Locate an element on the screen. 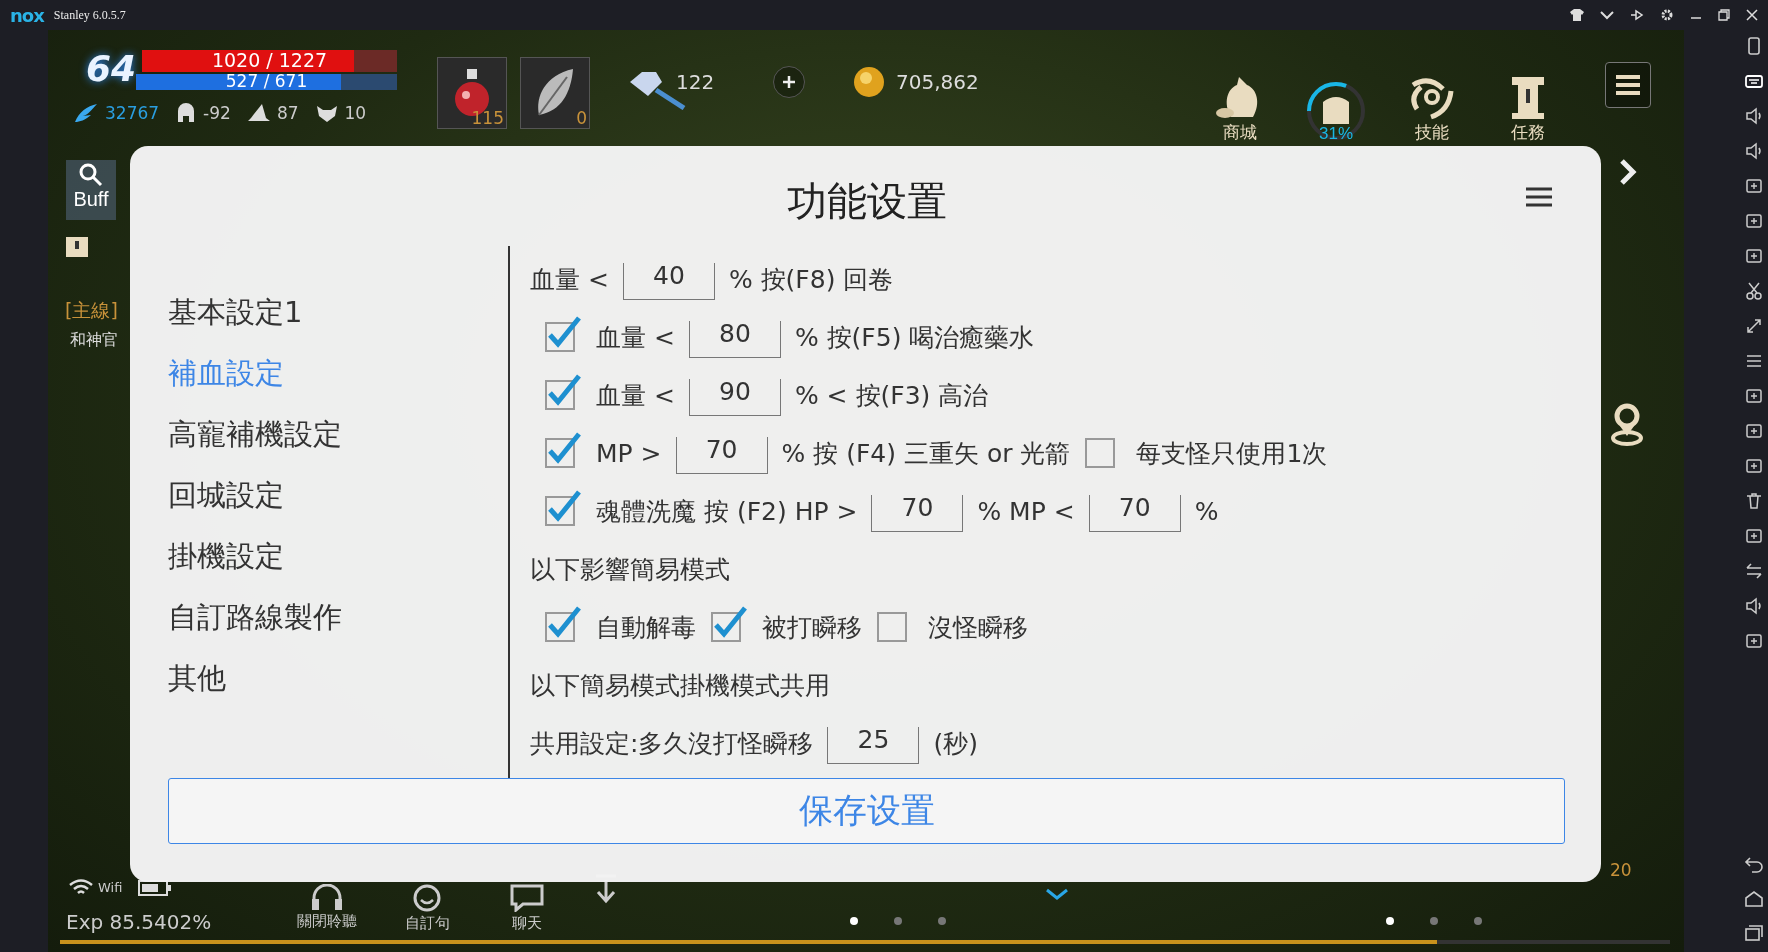  swap-icon is located at coordinates (1754, 571).